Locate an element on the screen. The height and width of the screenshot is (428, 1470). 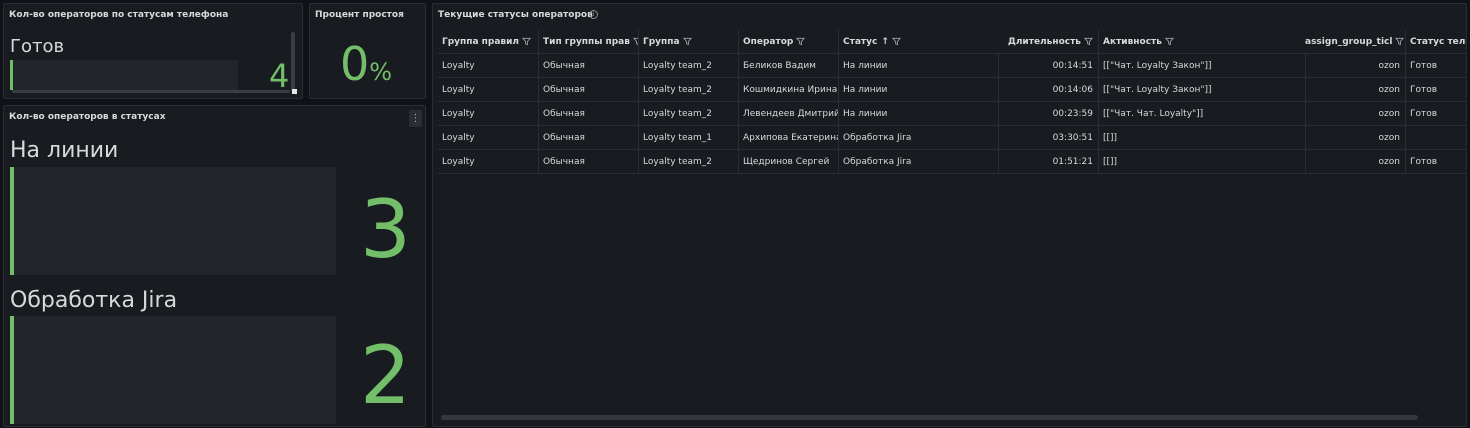
bar-gauge-value: 2 is located at coordinates (385, 375).